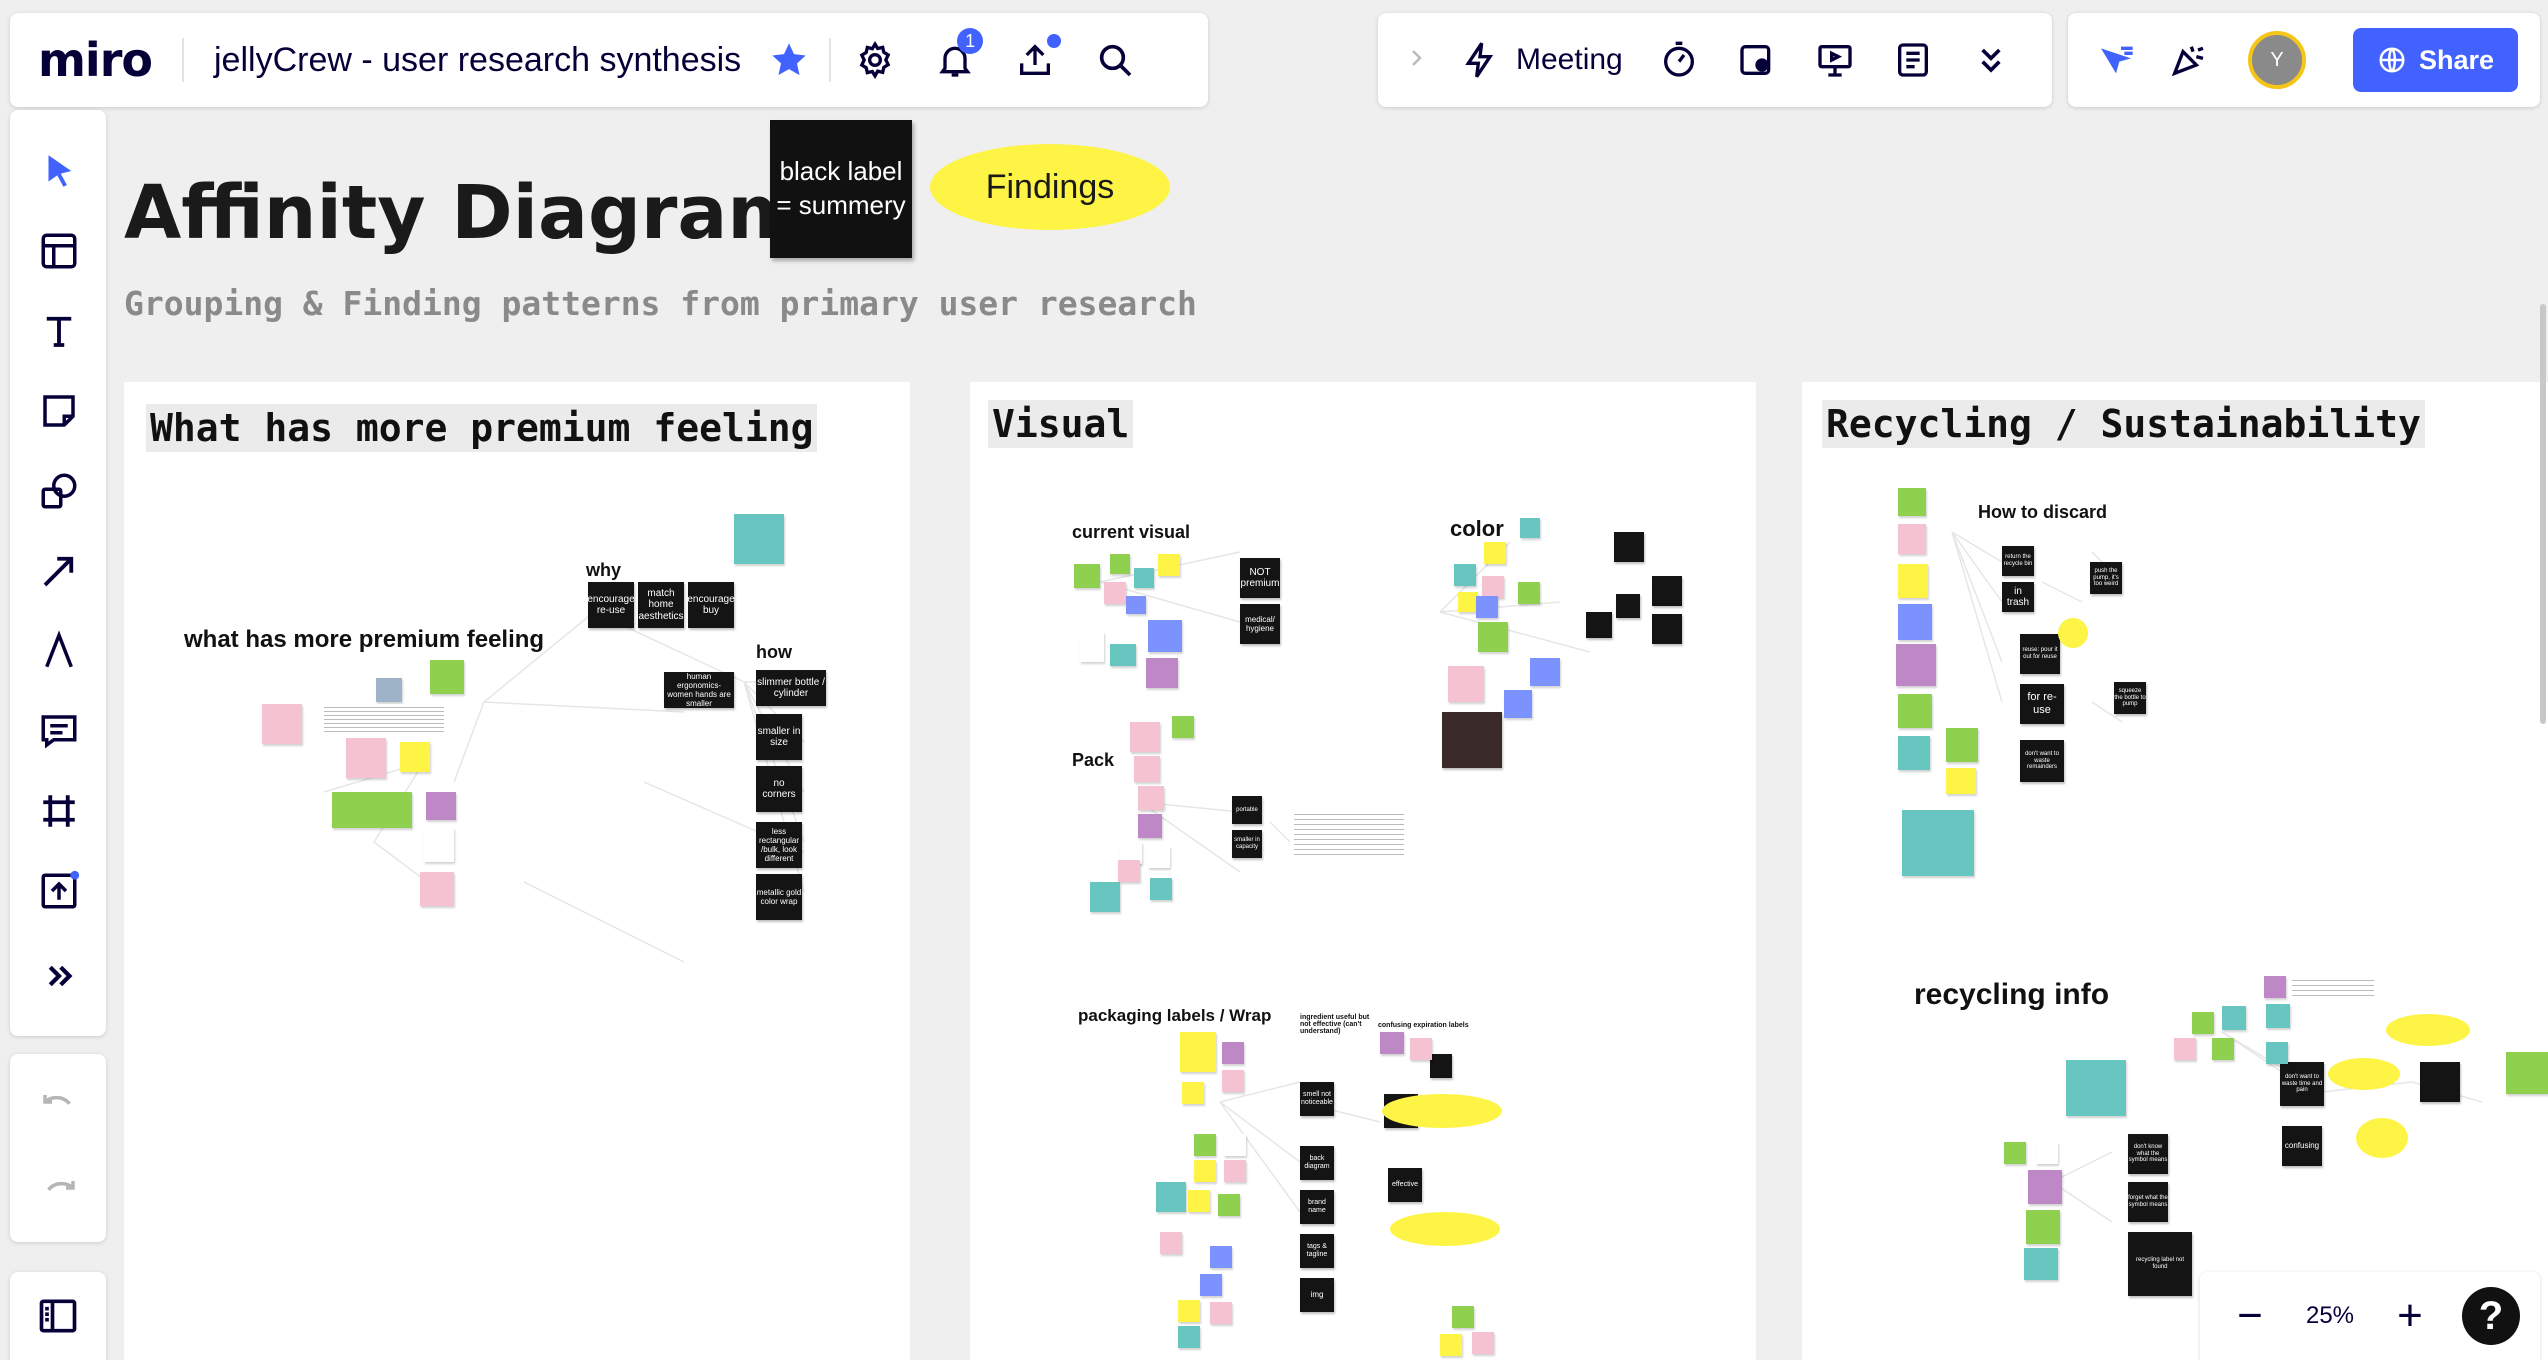 This screenshot has width=2548, height=1360. I want to click on summary-note: smaller in size, so click(779, 737).